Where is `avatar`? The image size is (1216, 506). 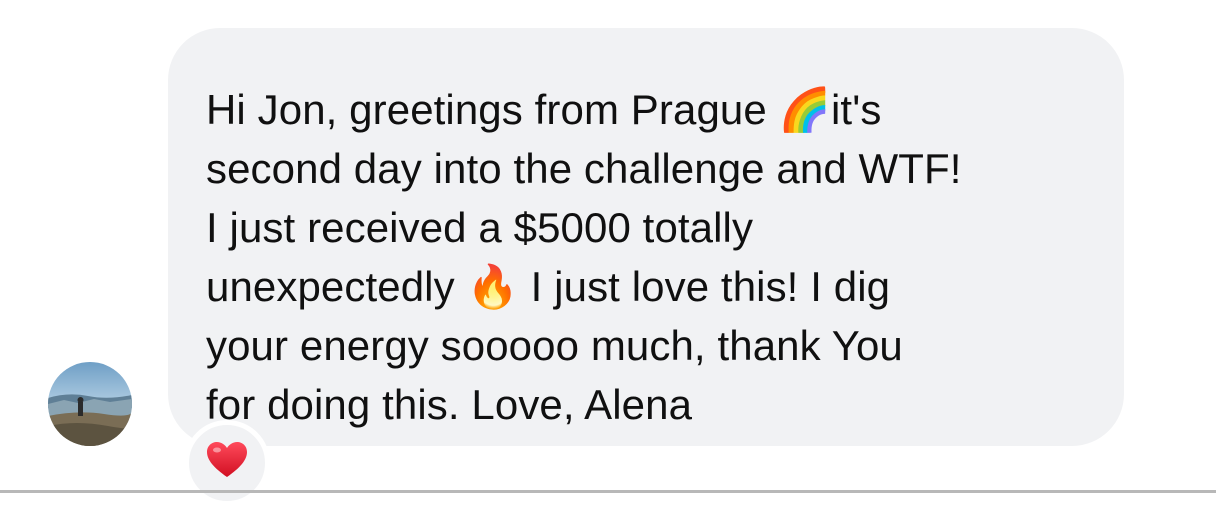 avatar is located at coordinates (90, 404).